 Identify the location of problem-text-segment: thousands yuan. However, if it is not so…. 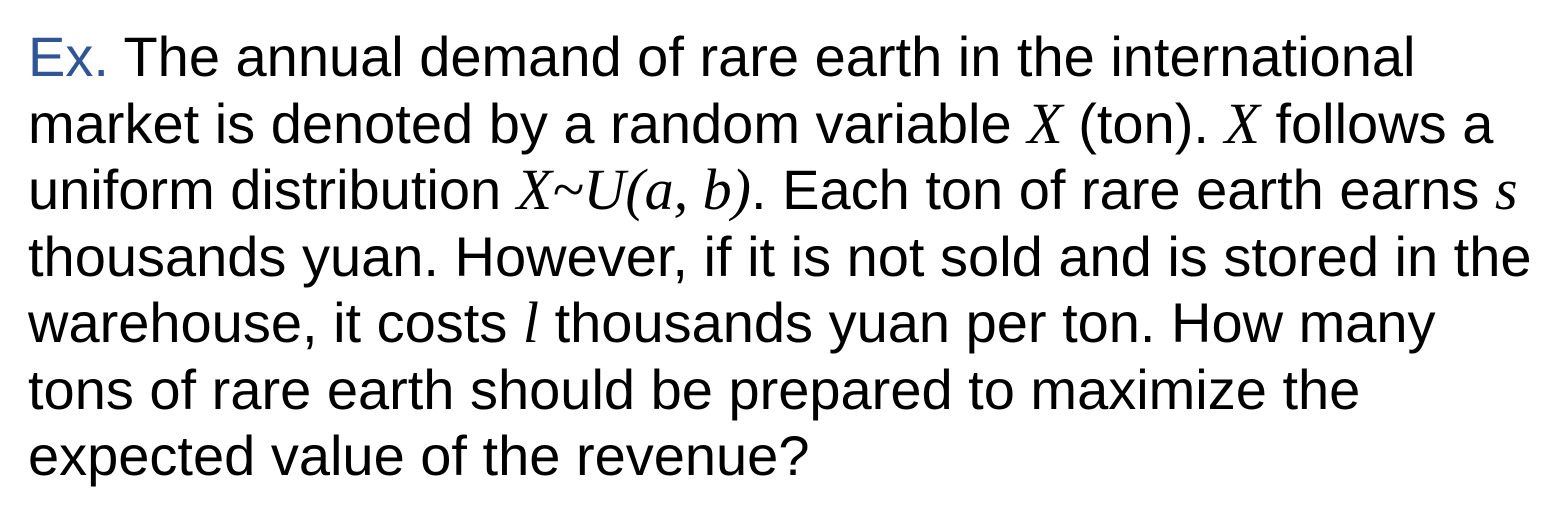
(780, 256).